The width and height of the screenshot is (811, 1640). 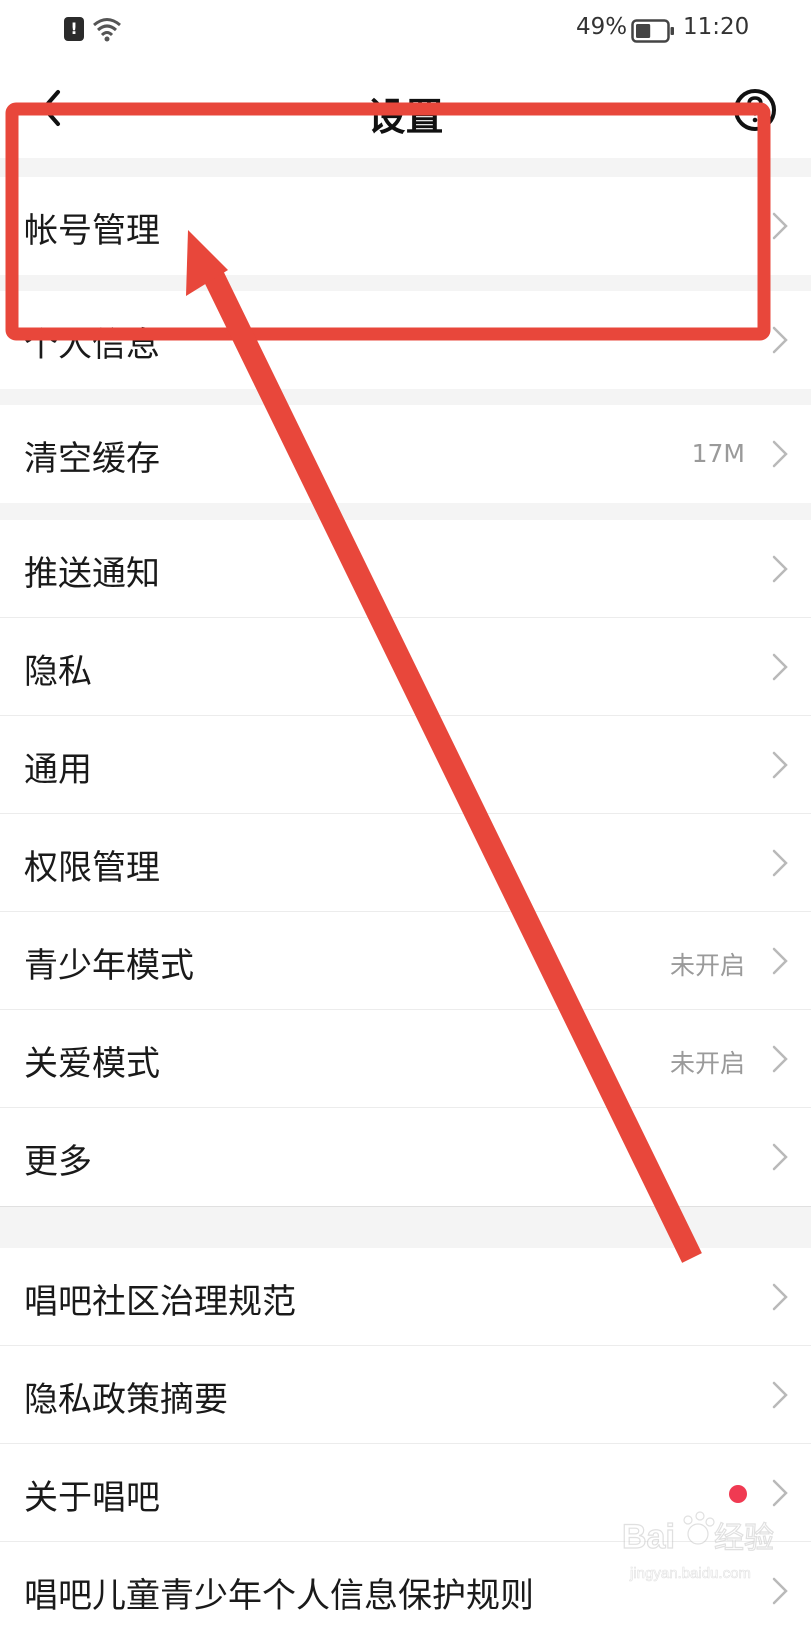 I want to click on settings-group-account: 帐号管理, so click(x=405, y=226).